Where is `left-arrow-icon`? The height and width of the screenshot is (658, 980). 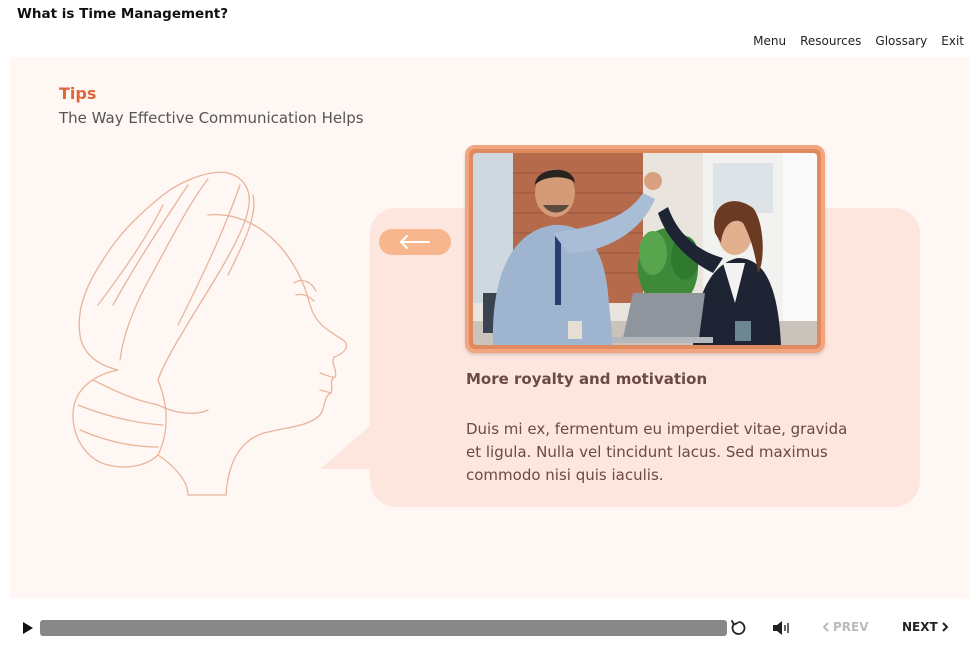
left-arrow-icon is located at coordinates (415, 242).